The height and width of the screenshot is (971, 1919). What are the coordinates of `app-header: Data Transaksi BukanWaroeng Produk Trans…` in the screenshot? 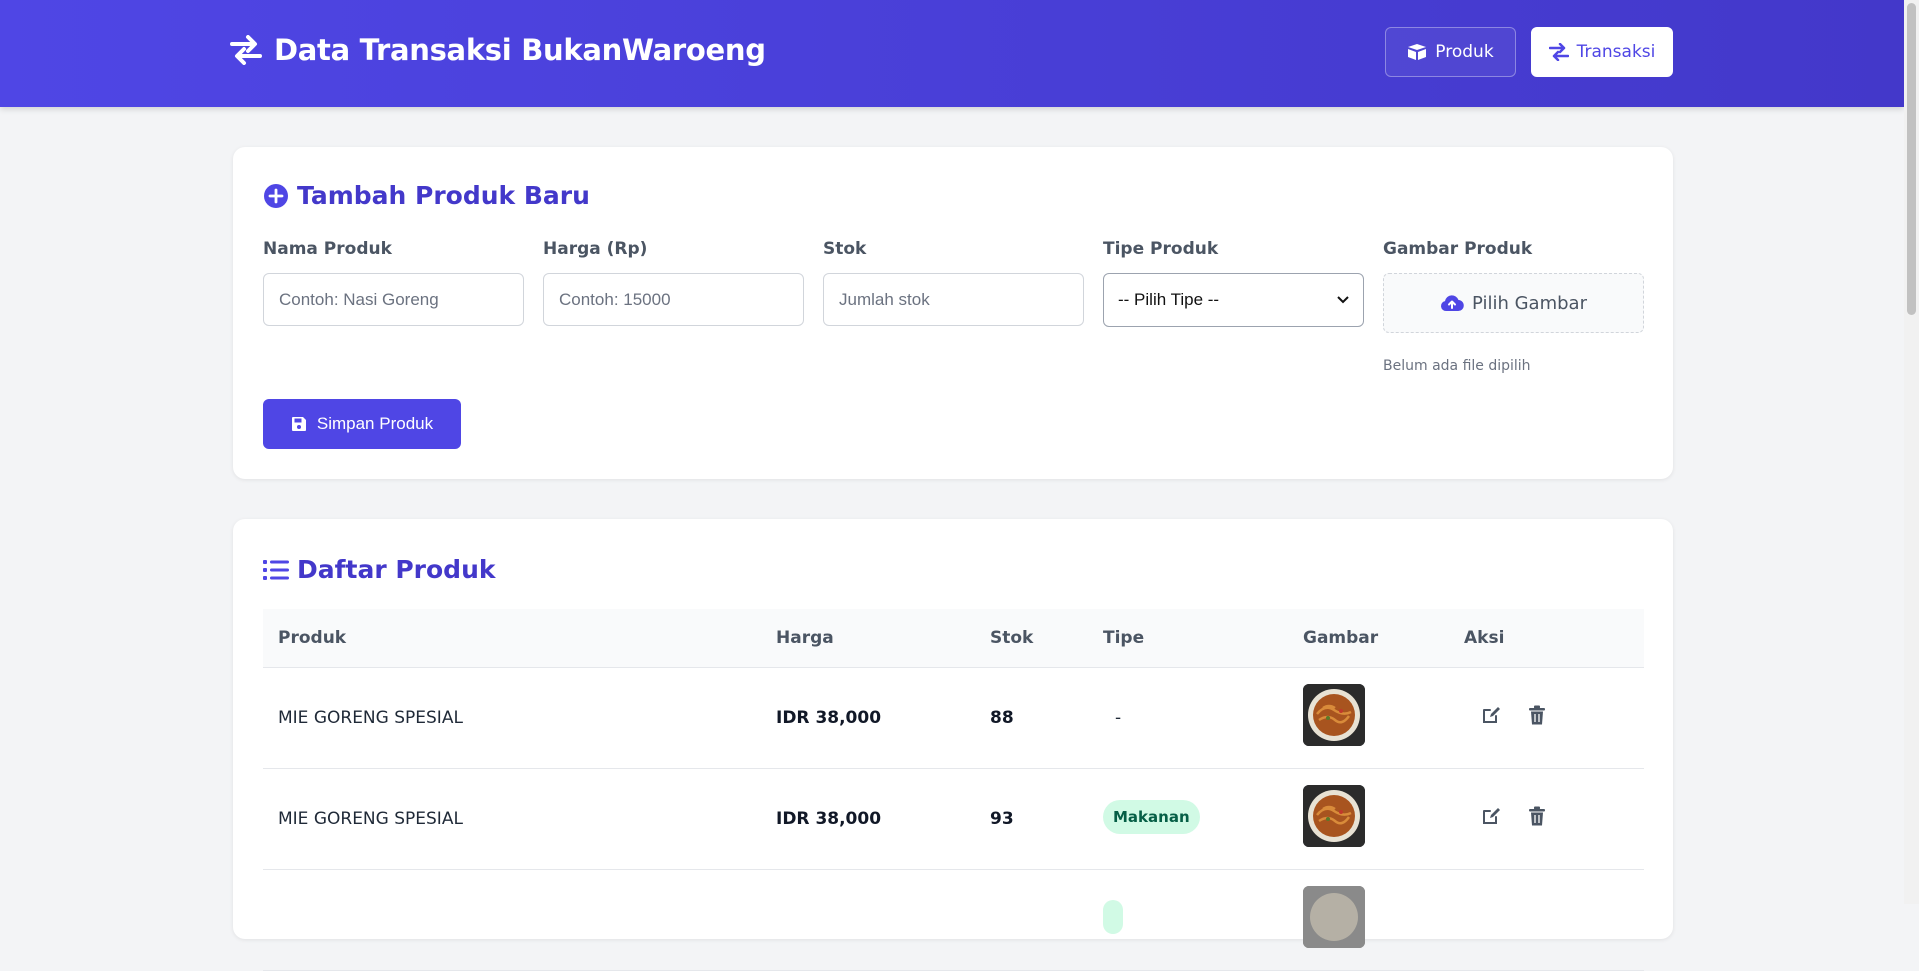 It's located at (952, 53).